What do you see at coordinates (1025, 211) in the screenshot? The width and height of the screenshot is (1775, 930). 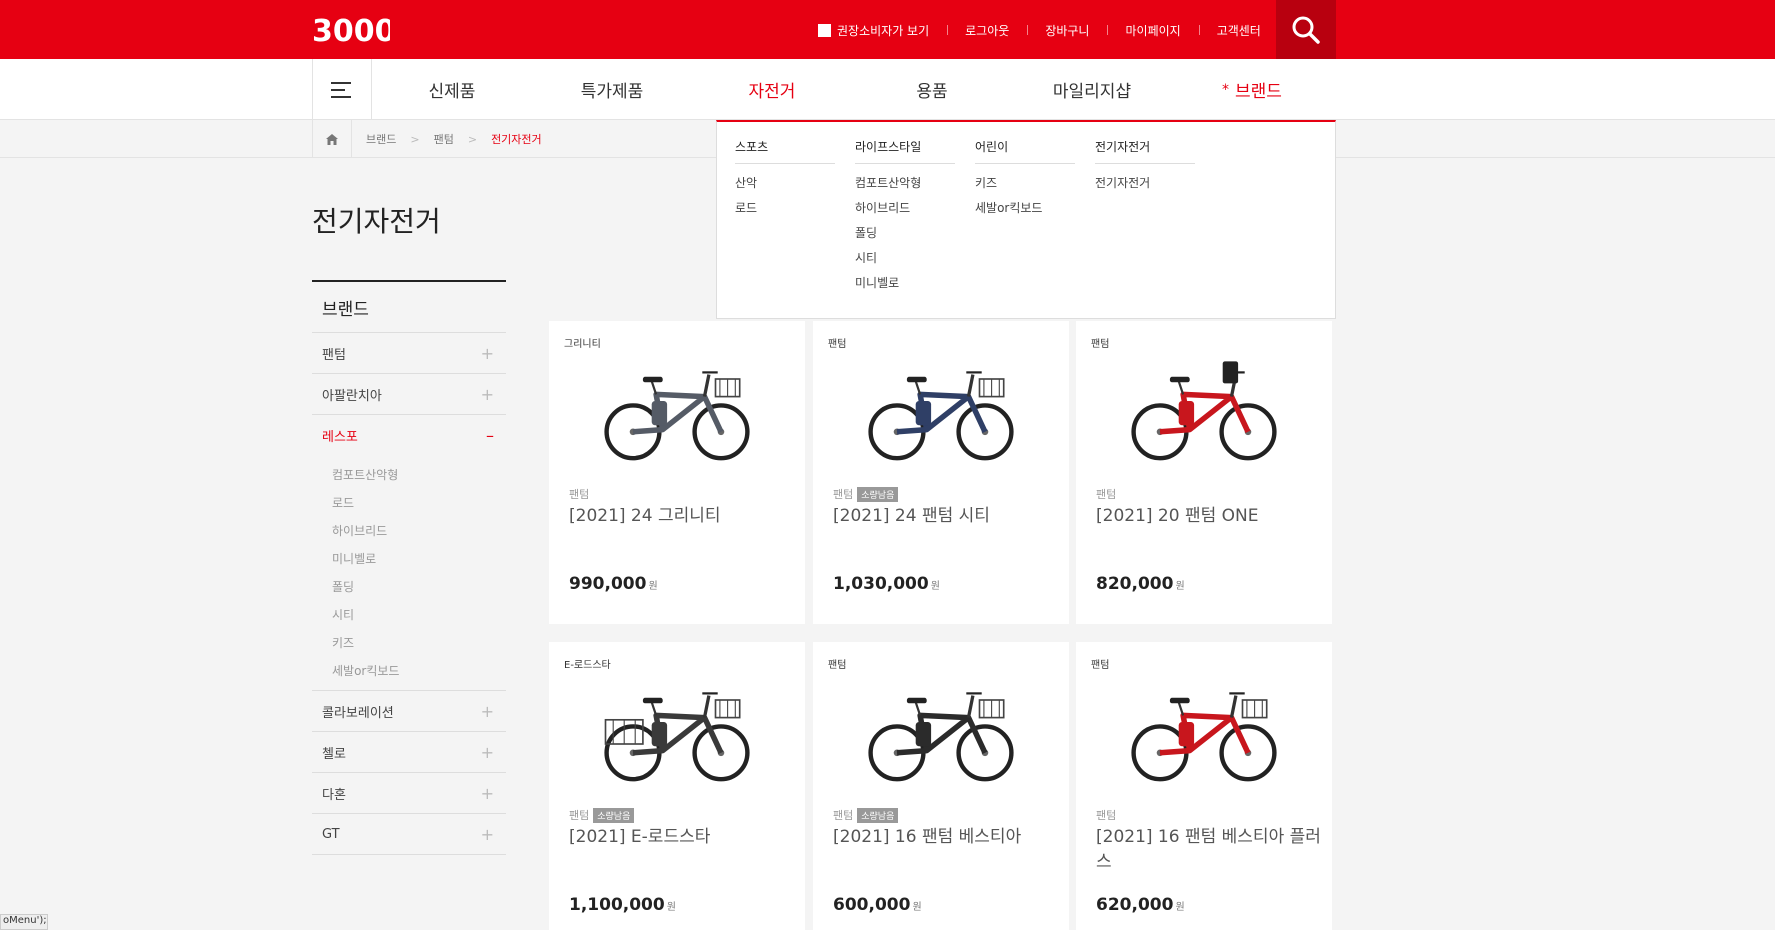 I see `dropdown-item: 세발or킥보드` at bounding box center [1025, 211].